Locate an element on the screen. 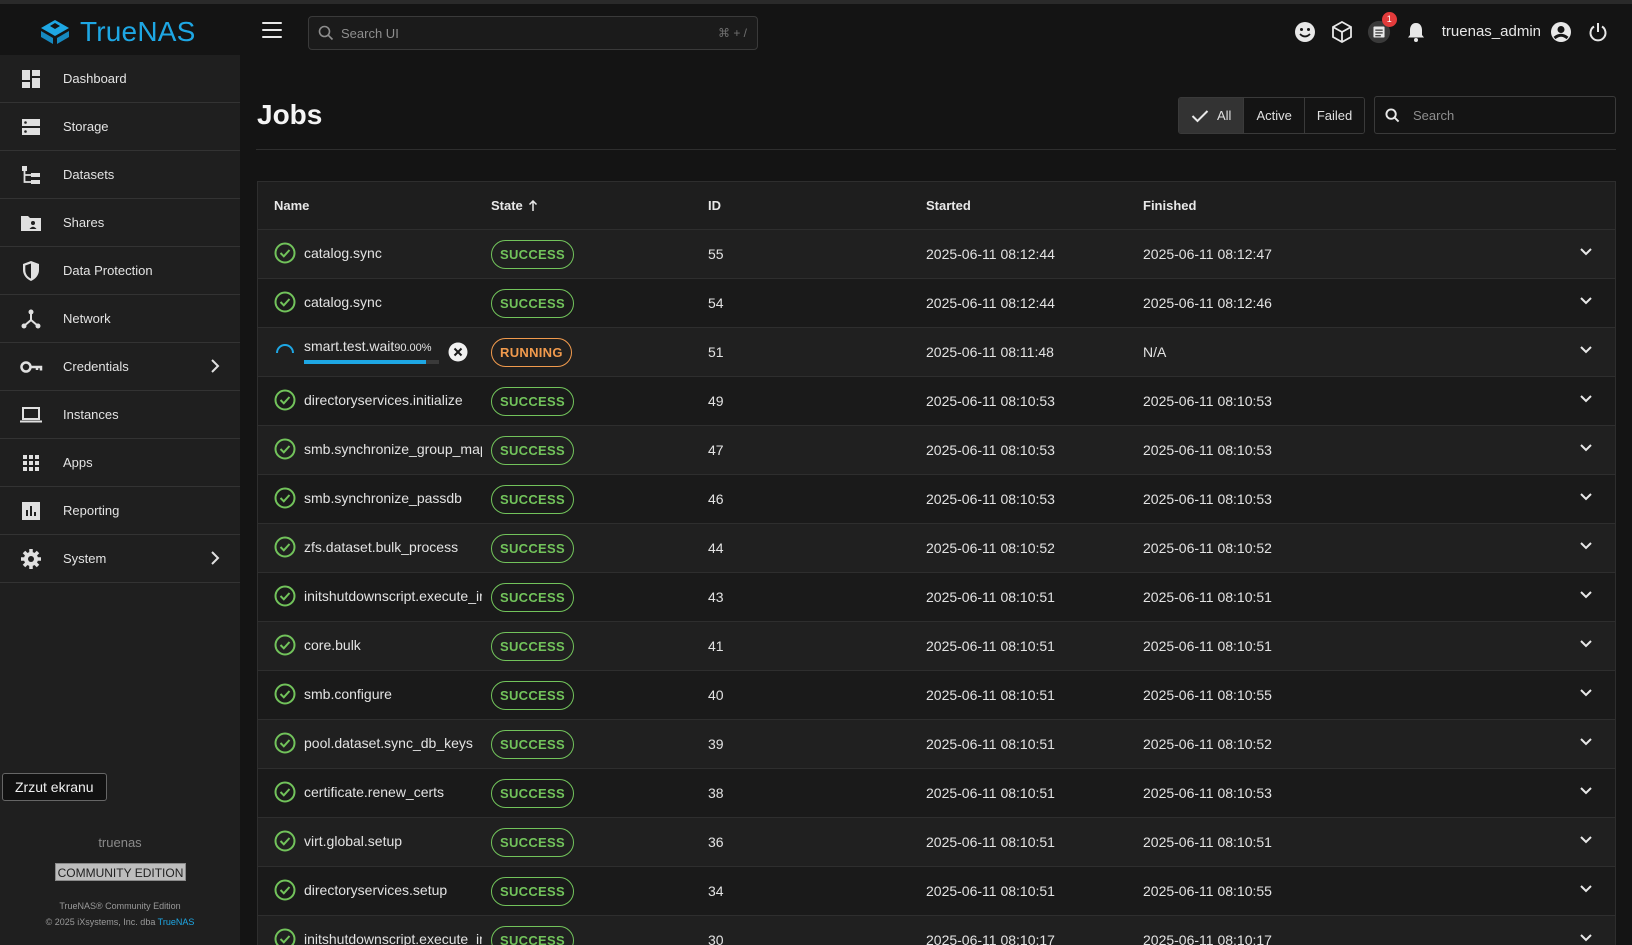  job-id: 43 is located at coordinates (716, 597).